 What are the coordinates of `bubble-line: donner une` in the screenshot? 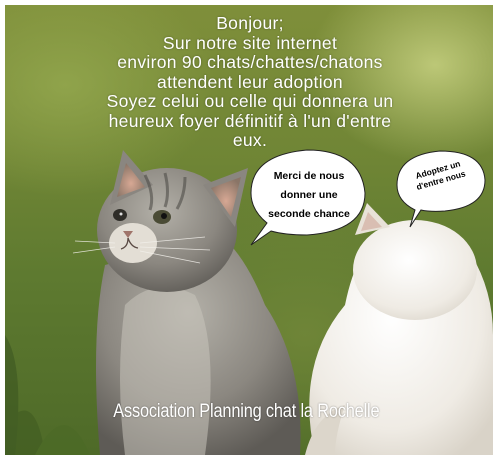 It's located at (309, 195).